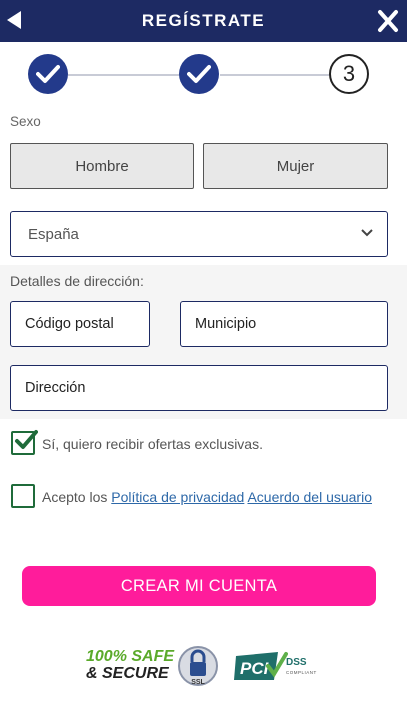  Describe the element at coordinates (198, 682) in the screenshot. I see `ssl-text: SSL` at that location.